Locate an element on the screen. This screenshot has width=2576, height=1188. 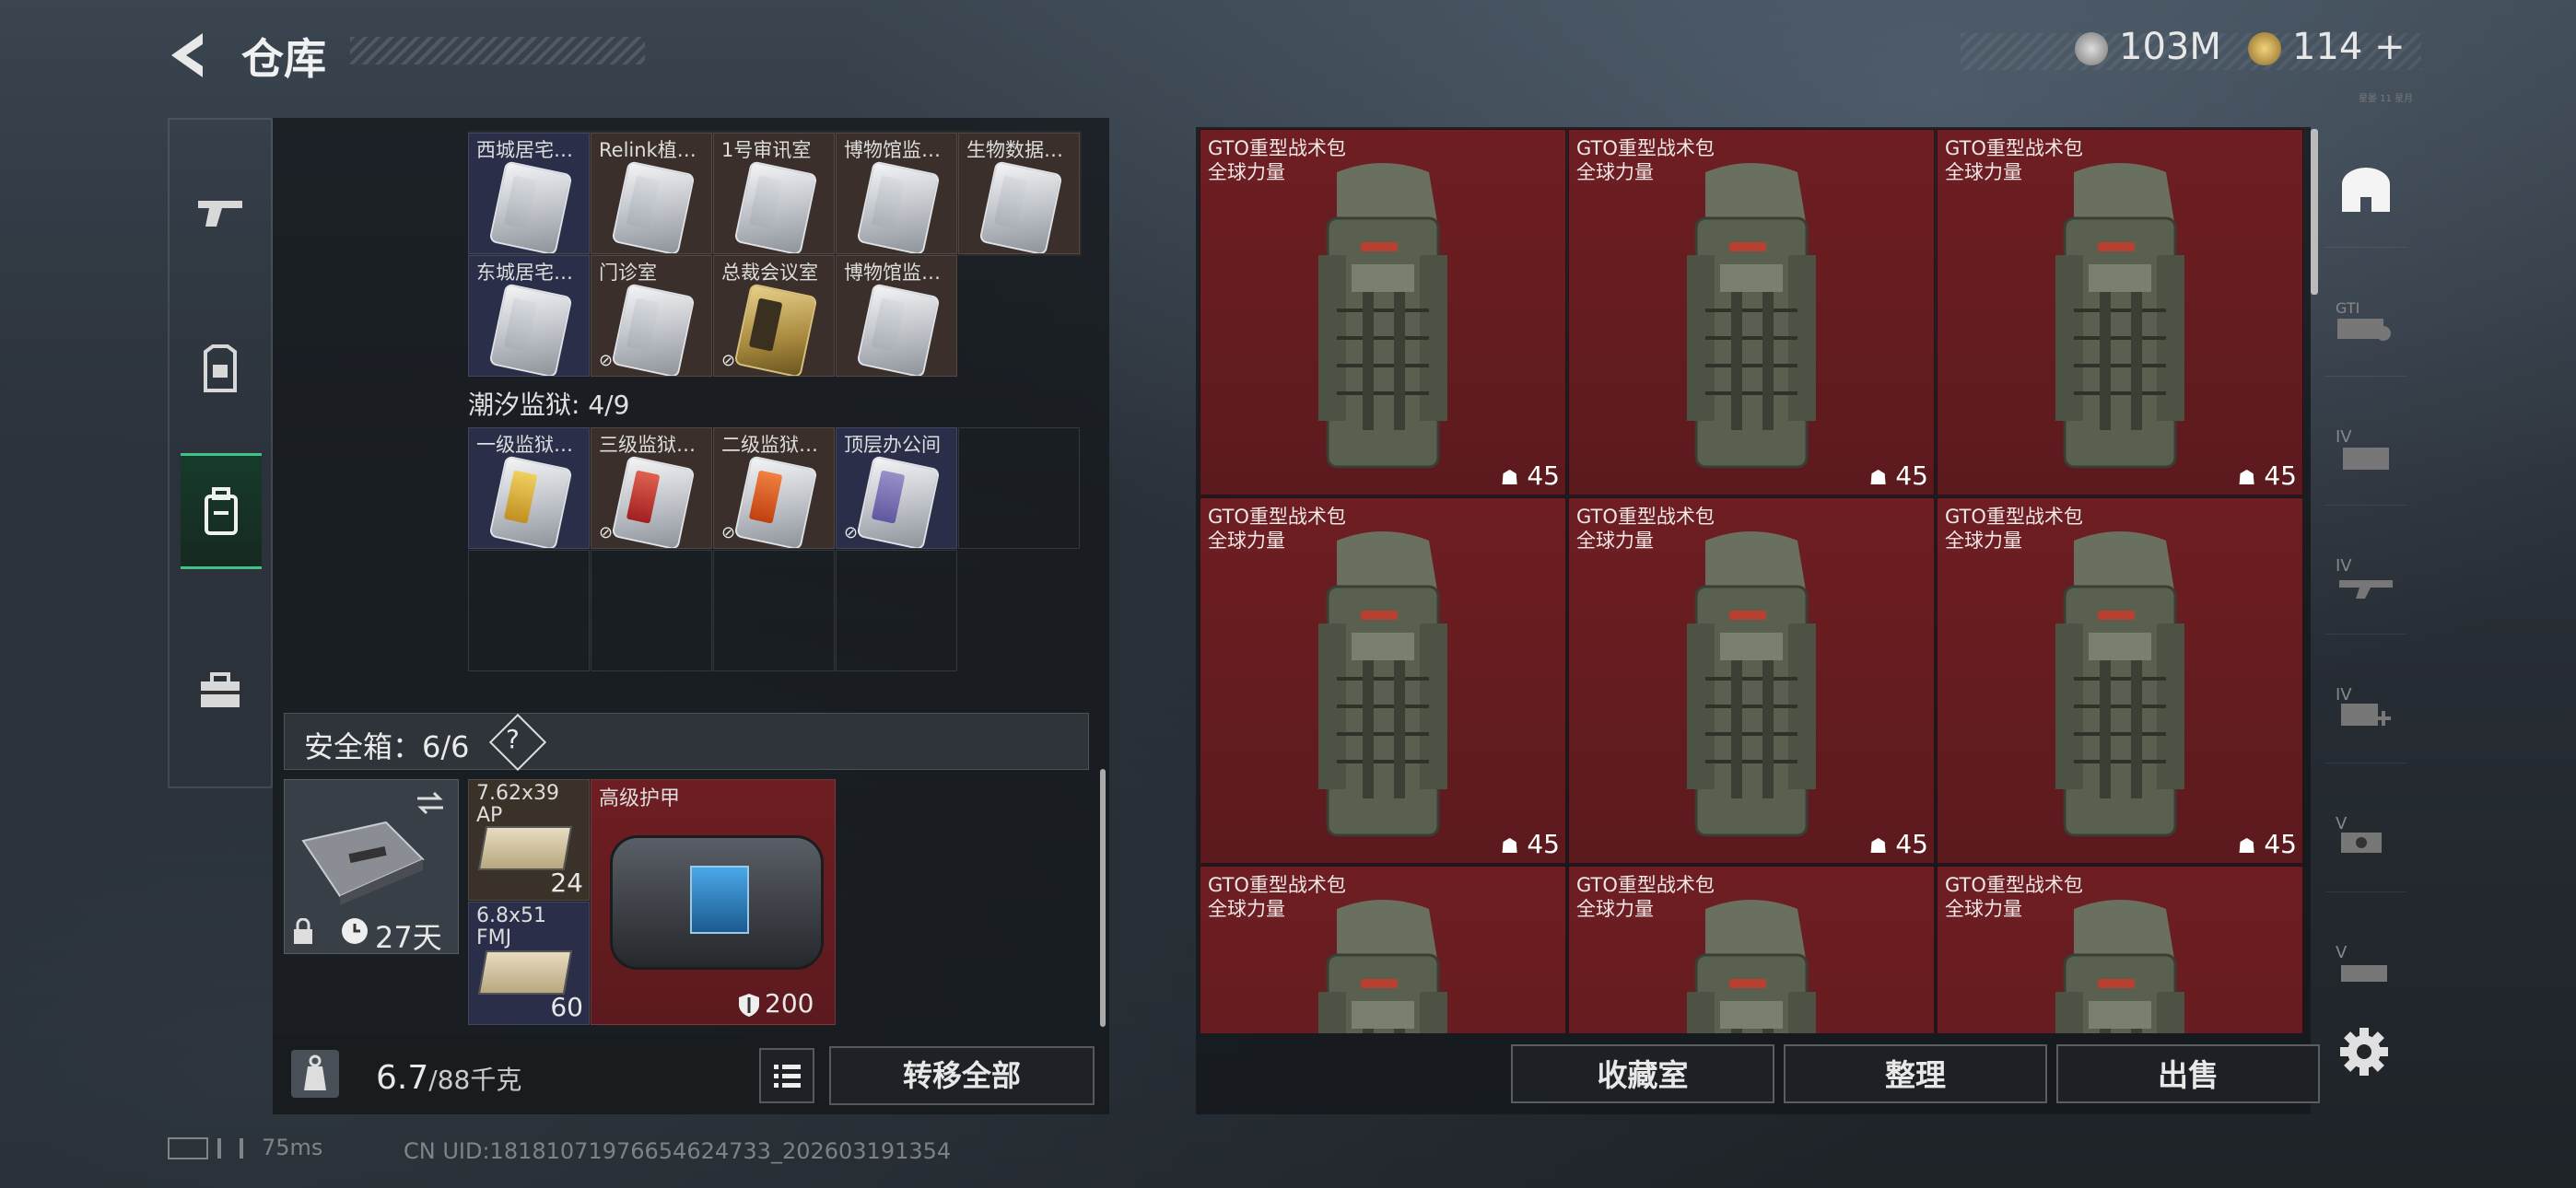
page-title: 仓库 is located at coordinates (283, 59).